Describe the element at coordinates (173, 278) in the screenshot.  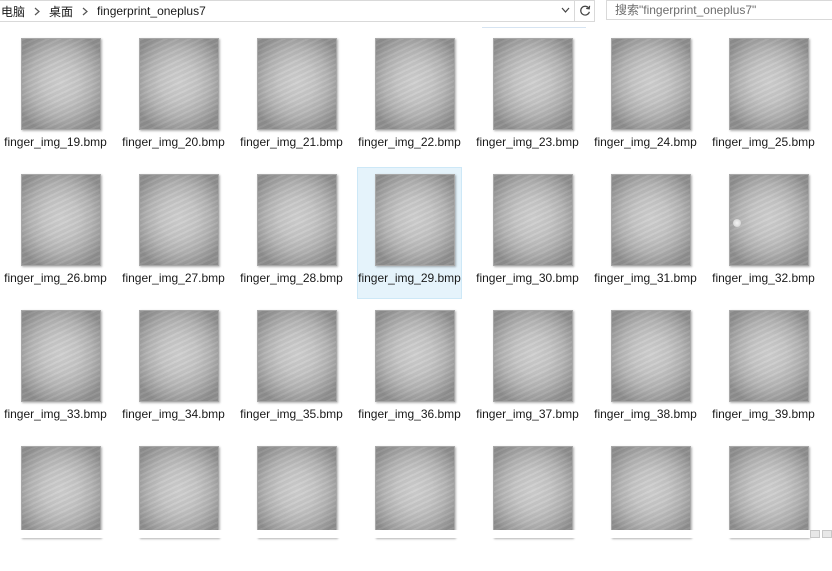
I see `file-name-label: finger_img_27.bmp` at that location.